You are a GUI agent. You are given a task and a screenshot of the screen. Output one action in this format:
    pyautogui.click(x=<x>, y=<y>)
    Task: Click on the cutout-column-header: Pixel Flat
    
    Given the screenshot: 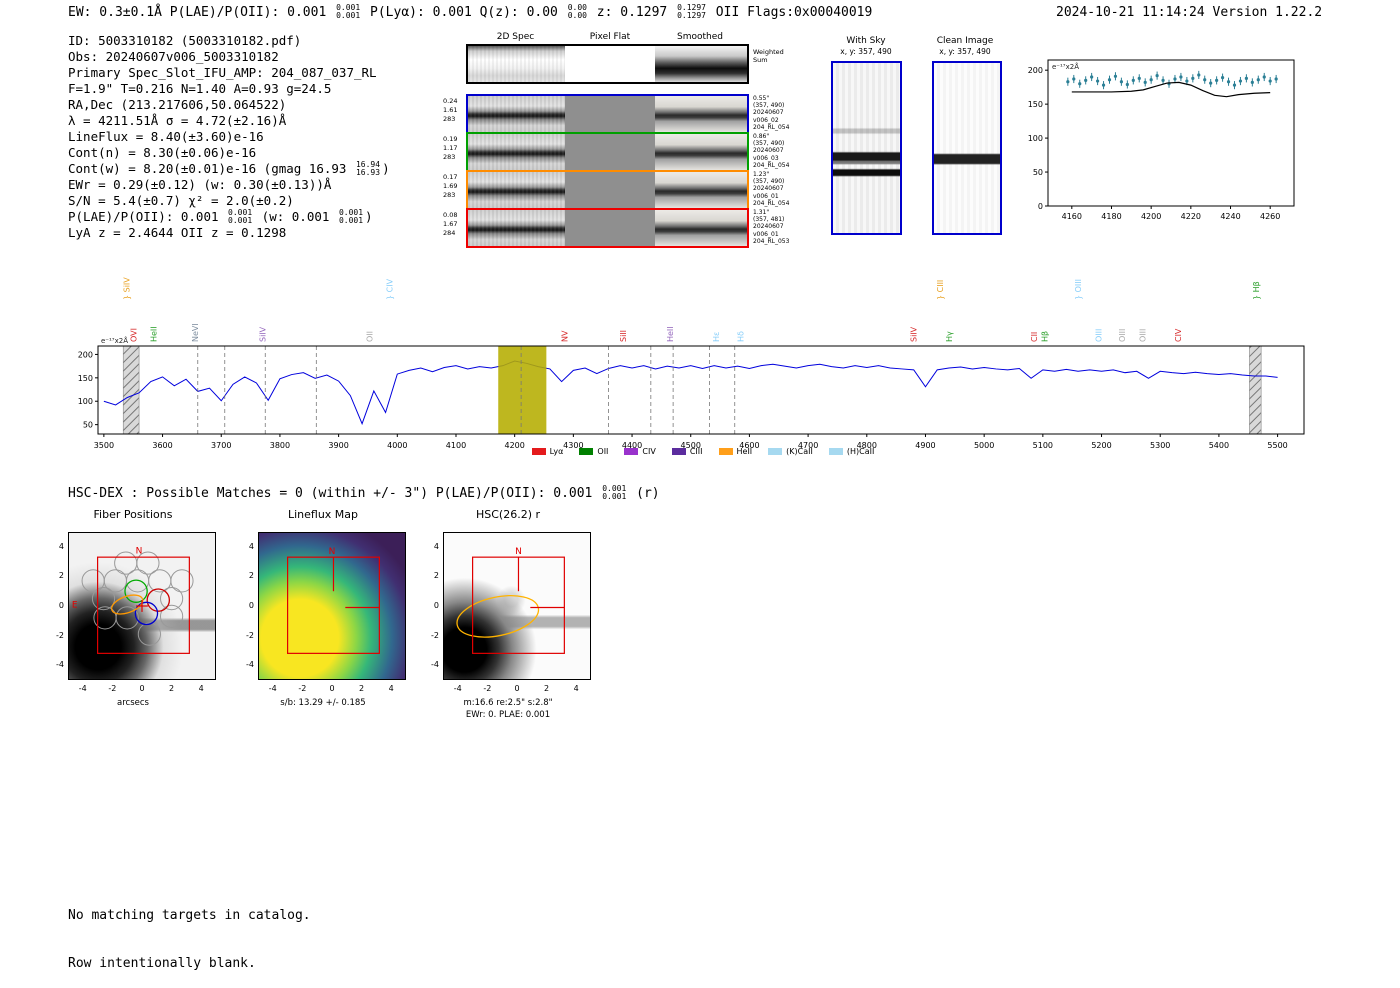 What is the action you would take?
    pyautogui.click(x=610, y=37)
    